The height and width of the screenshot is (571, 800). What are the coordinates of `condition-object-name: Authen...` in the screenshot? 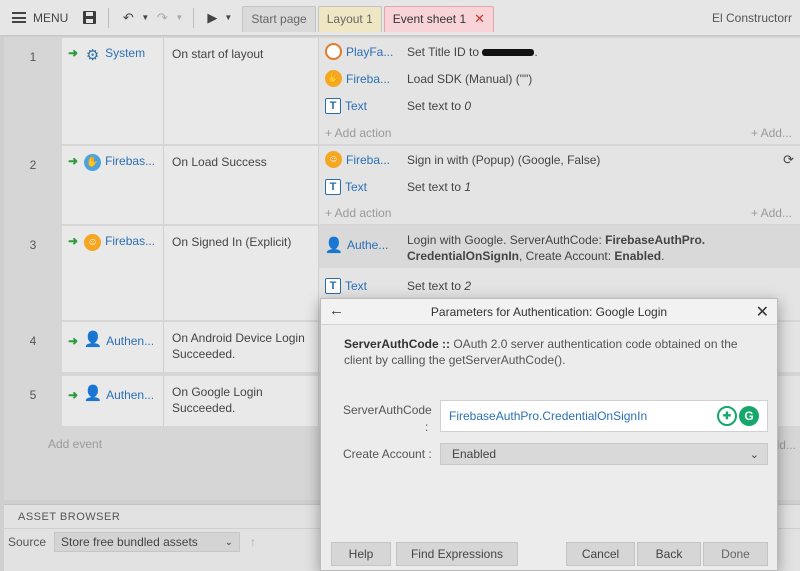 It's located at (130, 341).